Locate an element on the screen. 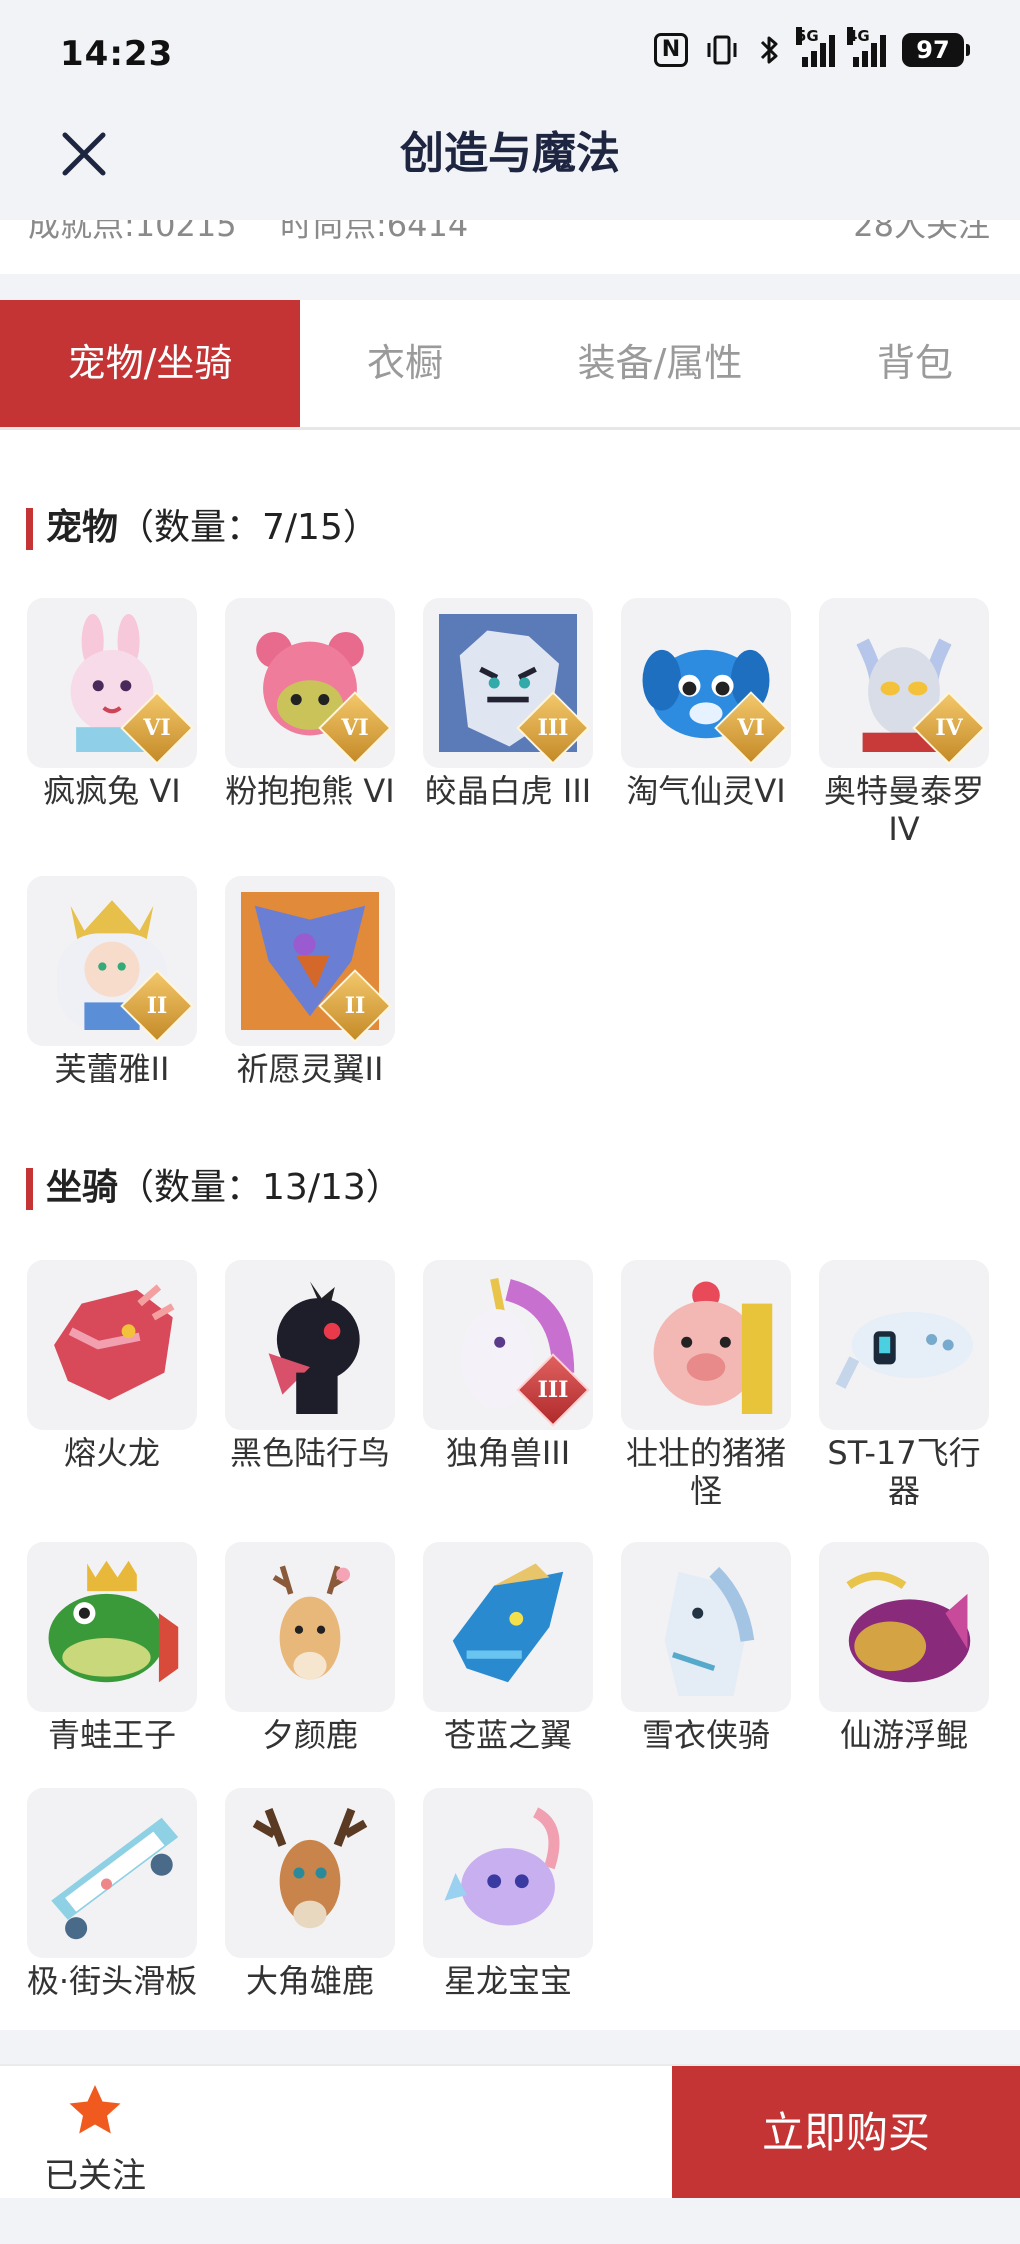  stag-icon is located at coordinates (310, 1868).